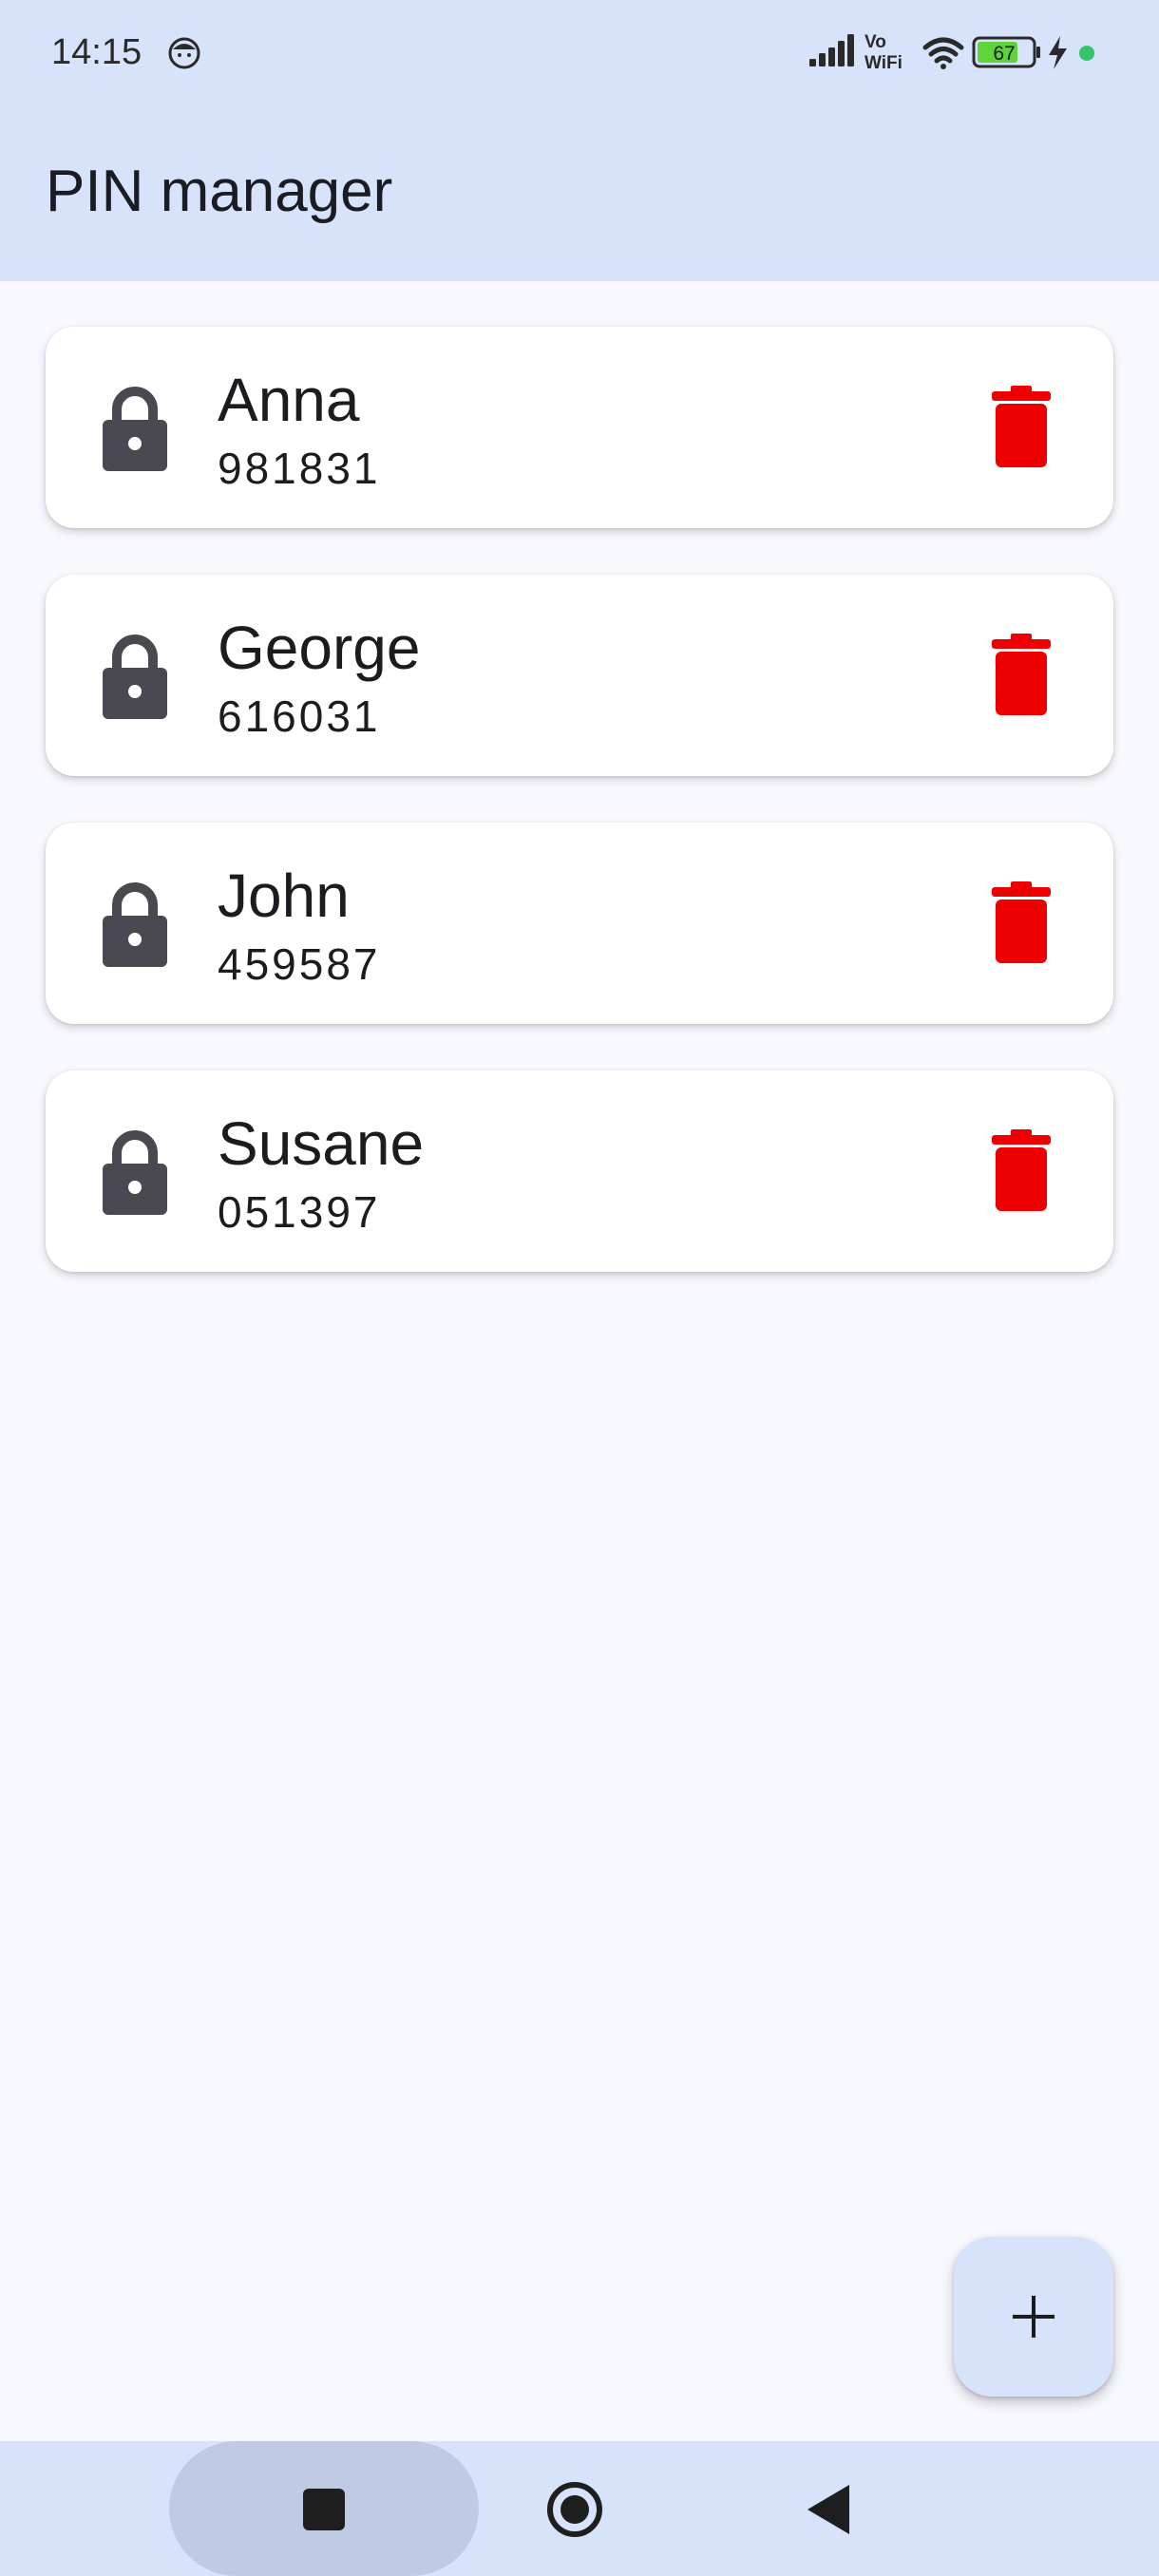 This screenshot has height=2576, width=1159. I want to click on recents-button, so click(324, 2508).